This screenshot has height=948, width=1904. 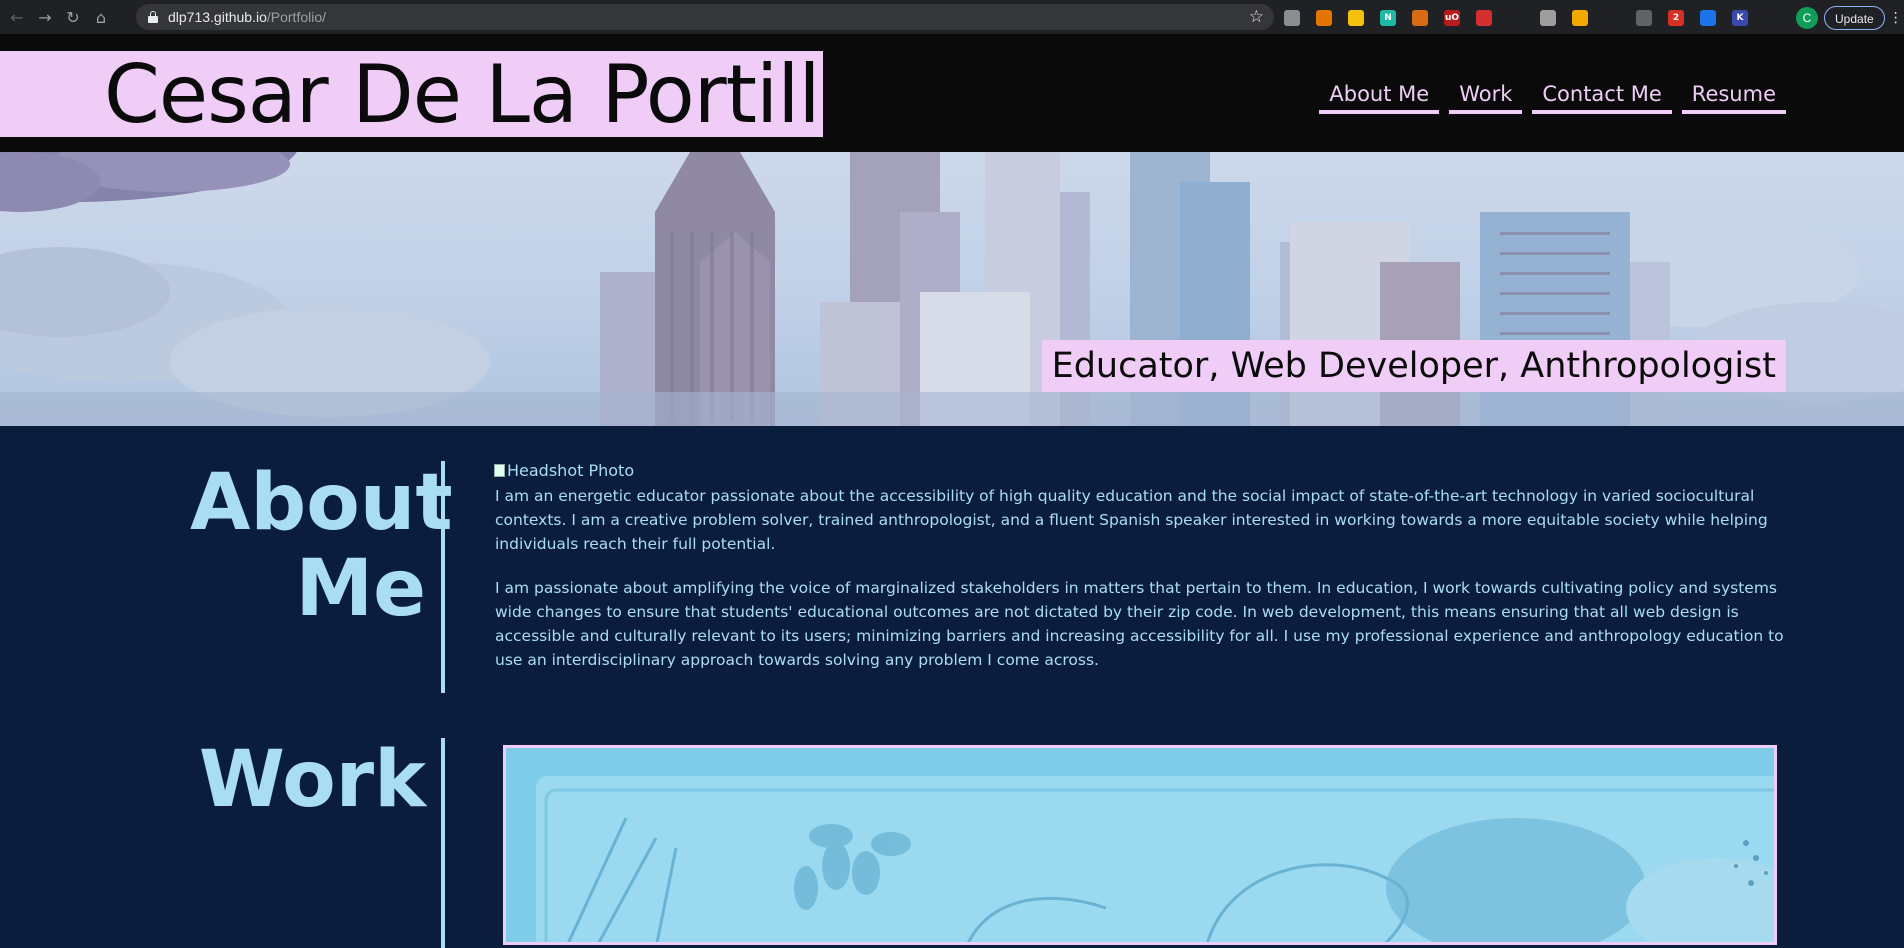 What do you see at coordinates (1413, 366) in the screenshot?
I see `hero-tagline: Educator, Web Developer, Anthropologist` at bounding box center [1413, 366].